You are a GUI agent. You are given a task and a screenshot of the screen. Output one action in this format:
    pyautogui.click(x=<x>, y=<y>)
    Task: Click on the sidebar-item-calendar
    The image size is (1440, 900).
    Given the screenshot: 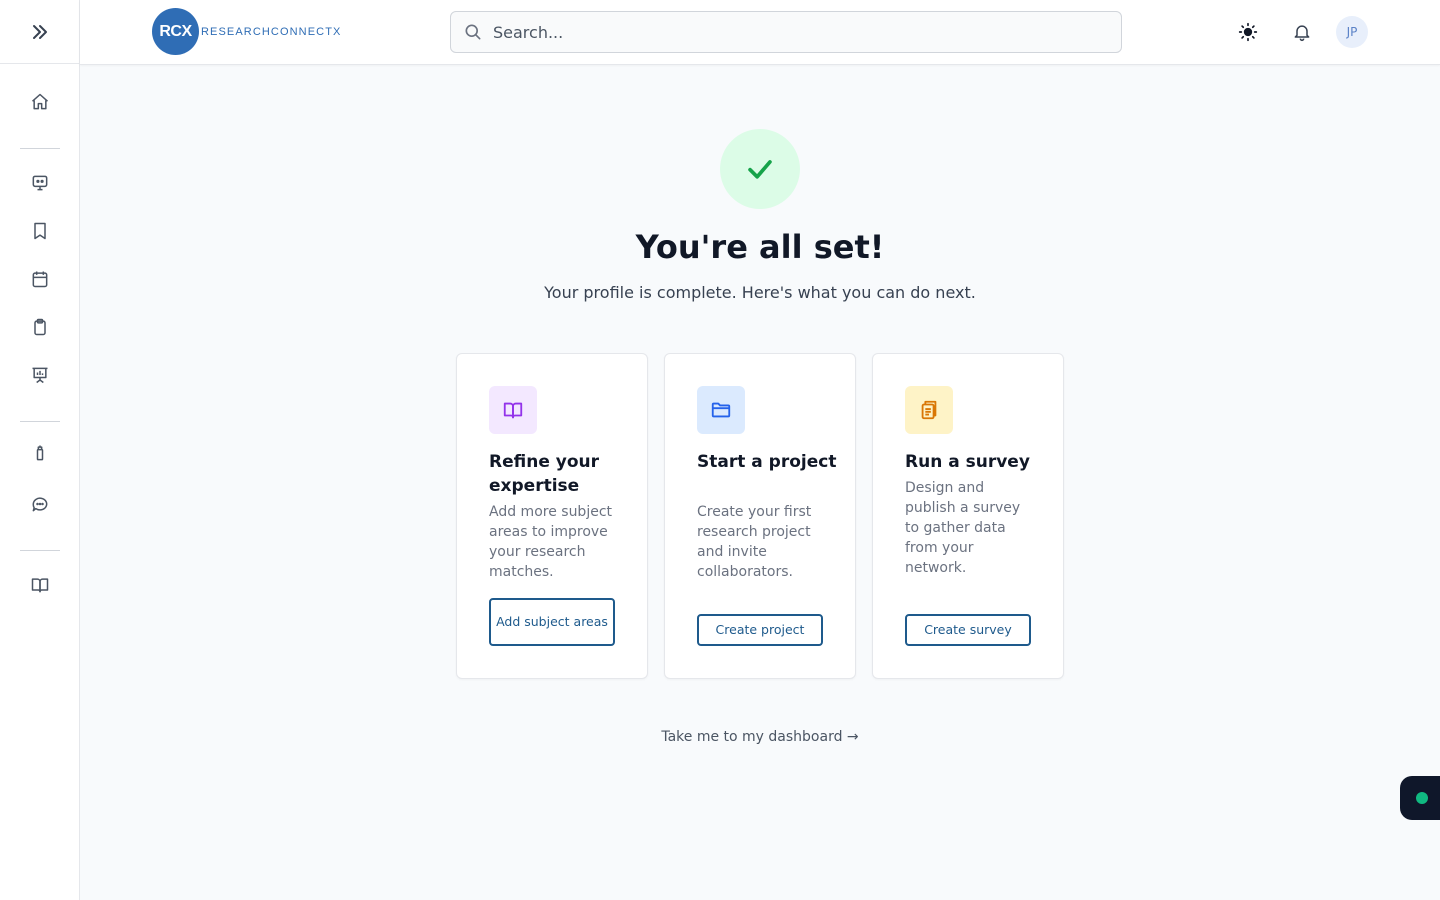 What is the action you would take?
    pyautogui.click(x=40, y=279)
    